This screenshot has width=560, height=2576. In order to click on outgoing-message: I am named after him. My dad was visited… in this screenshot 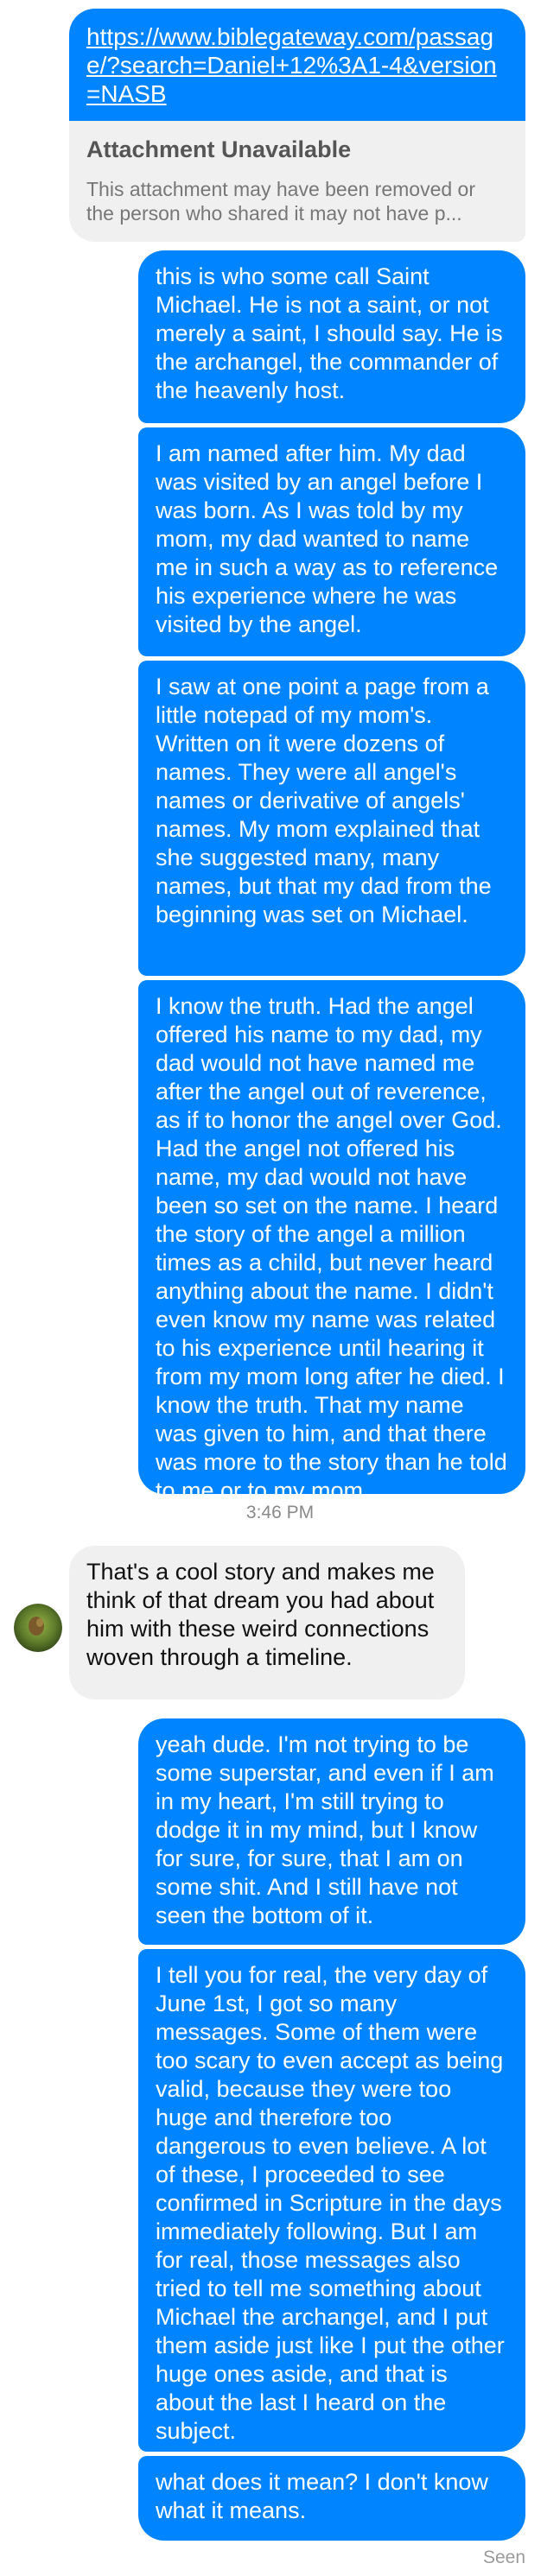, I will do `click(331, 541)`.